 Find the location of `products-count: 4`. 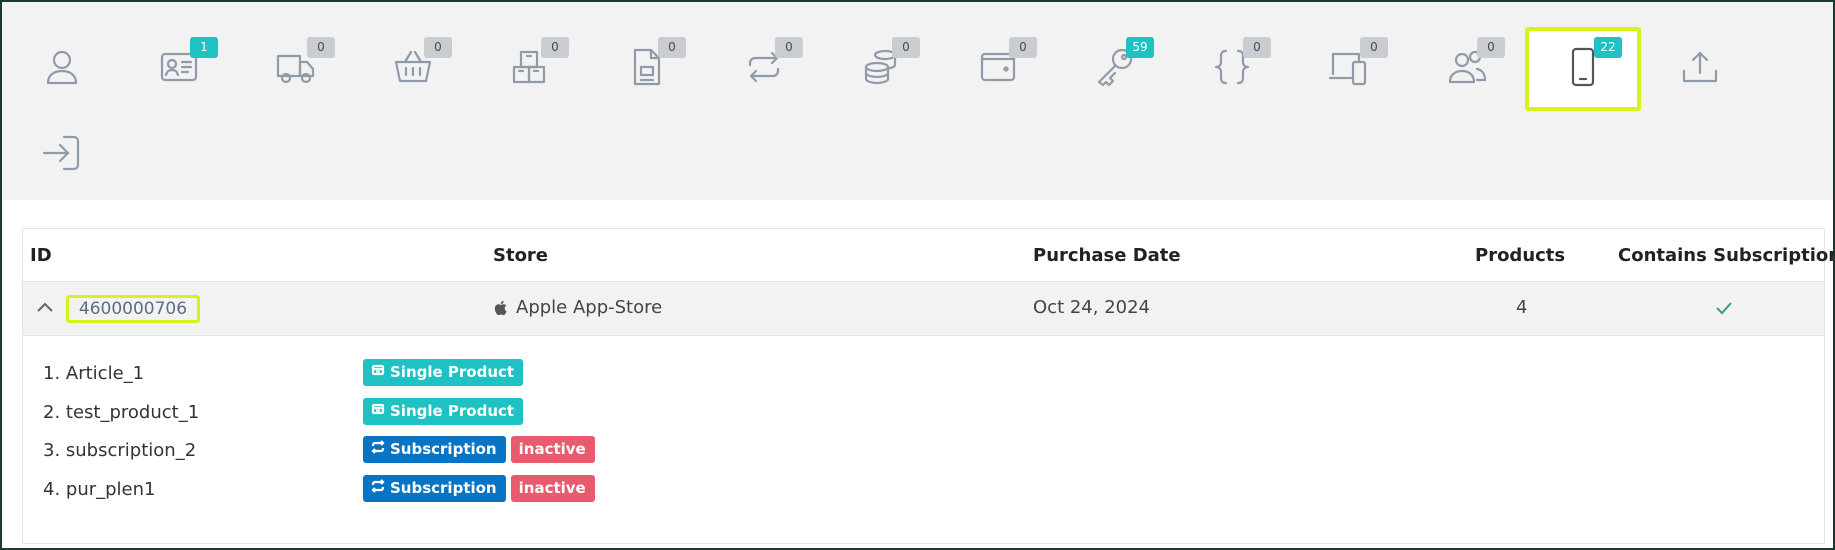

products-count: 4 is located at coordinates (1522, 307).